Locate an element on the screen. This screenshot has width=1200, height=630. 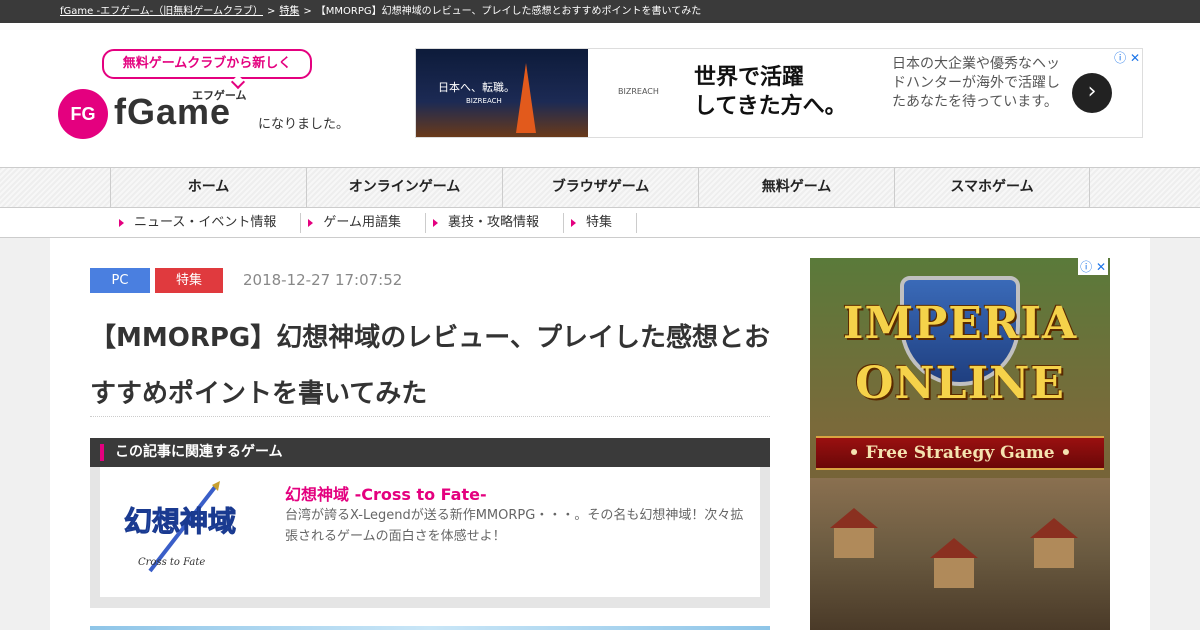
article-title: 【MMORPG】幻想神域のレビュー、プレイした感想とおすすめポイントを書いてみた is located at coordinates (430, 366).